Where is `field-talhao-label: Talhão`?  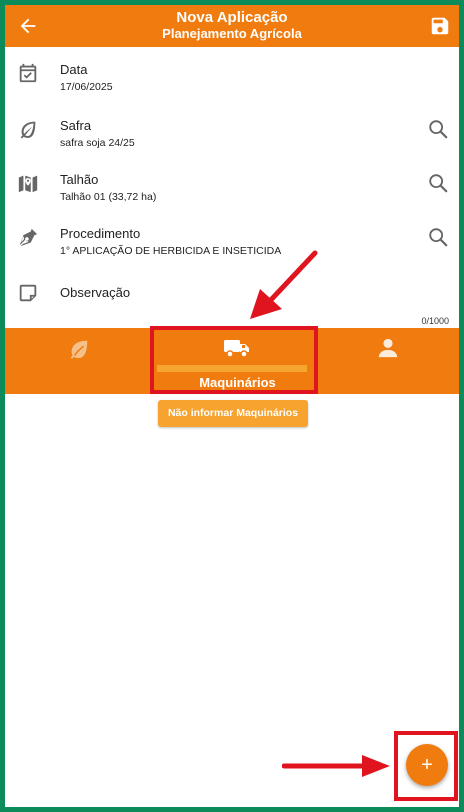
field-talhao-label: Talhão is located at coordinates (79, 179).